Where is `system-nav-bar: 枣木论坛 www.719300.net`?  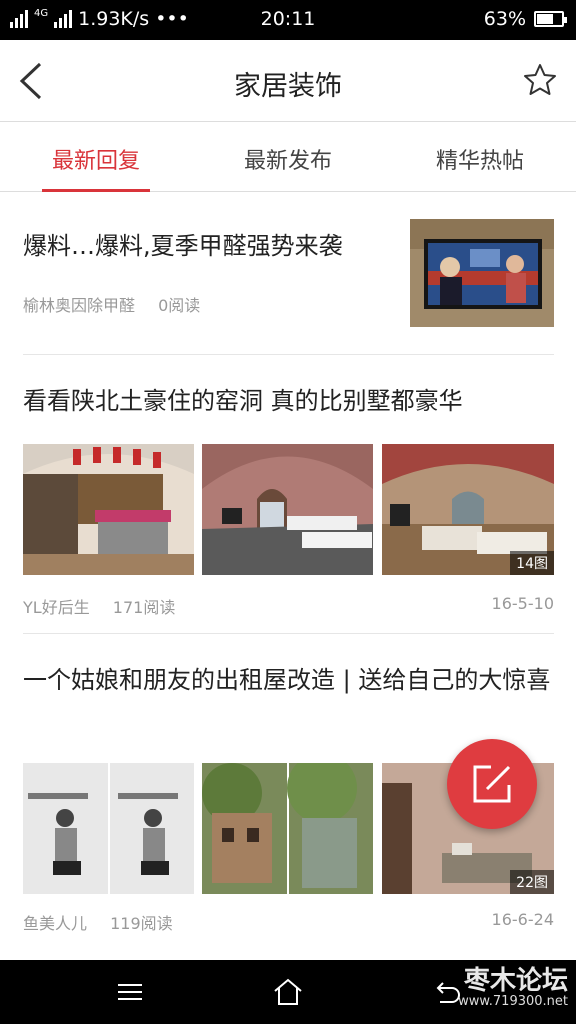 system-nav-bar: 枣木论坛 www.719300.net is located at coordinates (288, 992).